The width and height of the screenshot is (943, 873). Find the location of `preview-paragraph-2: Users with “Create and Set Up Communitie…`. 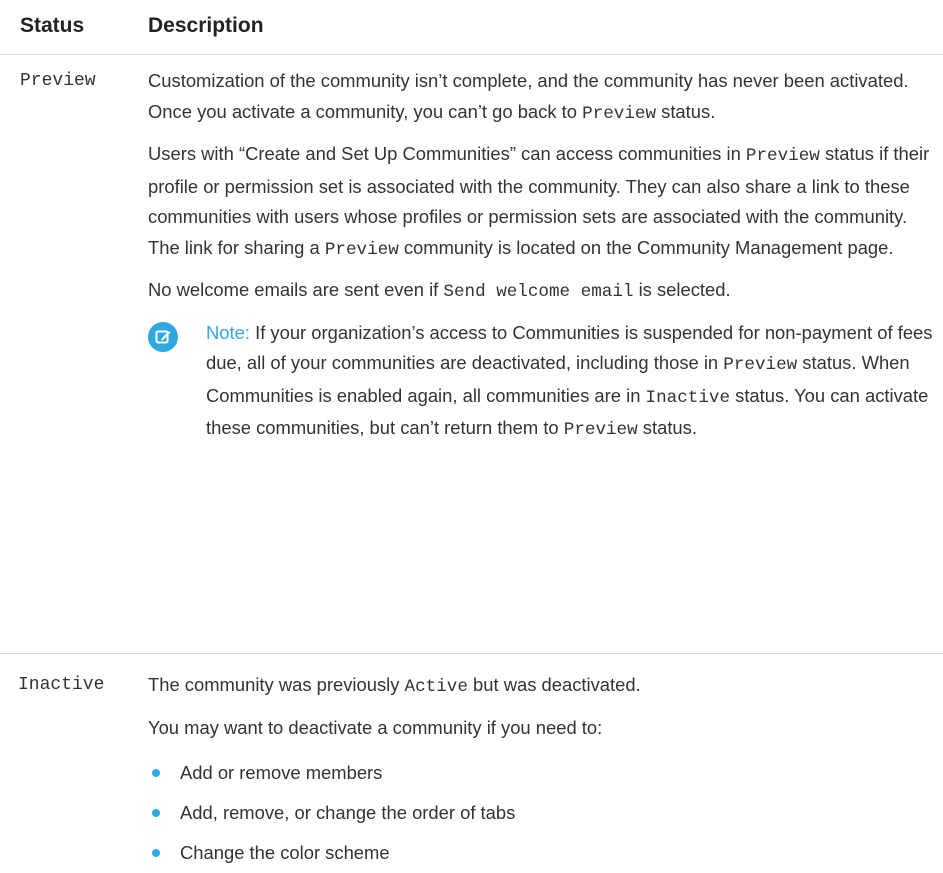

preview-paragraph-2: Users with “Create and Set Up Communitie… is located at coordinates (540, 202).